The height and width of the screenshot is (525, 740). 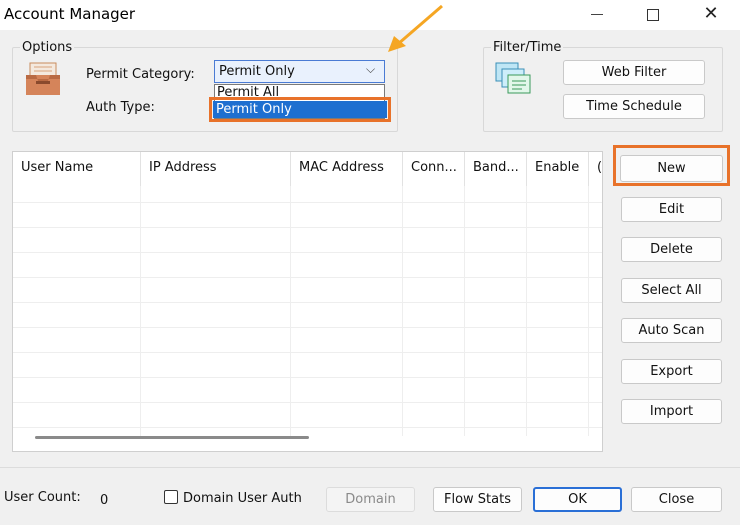 I want to click on maximize-button, so click(x=653, y=15).